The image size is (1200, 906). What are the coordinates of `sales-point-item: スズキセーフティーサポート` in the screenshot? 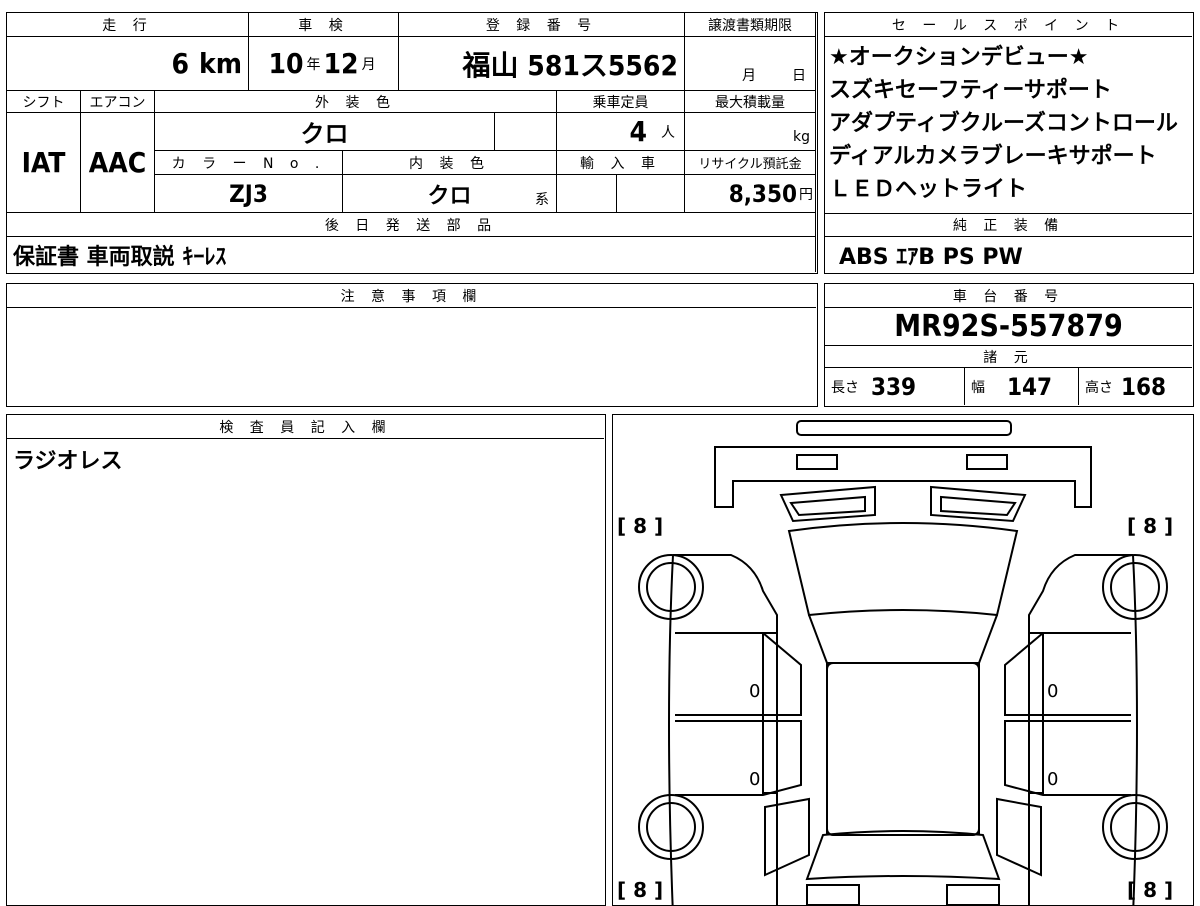 It's located at (970, 90).